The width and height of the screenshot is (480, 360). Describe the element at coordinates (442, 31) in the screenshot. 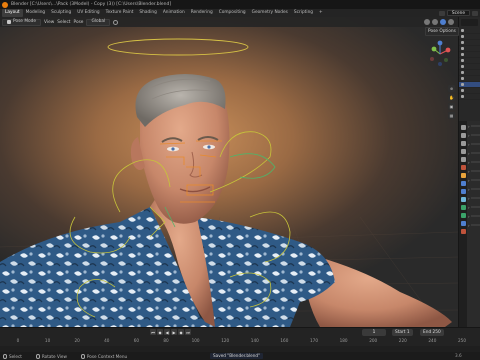

I see `pose-options-dropdown: Pose Options` at that location.